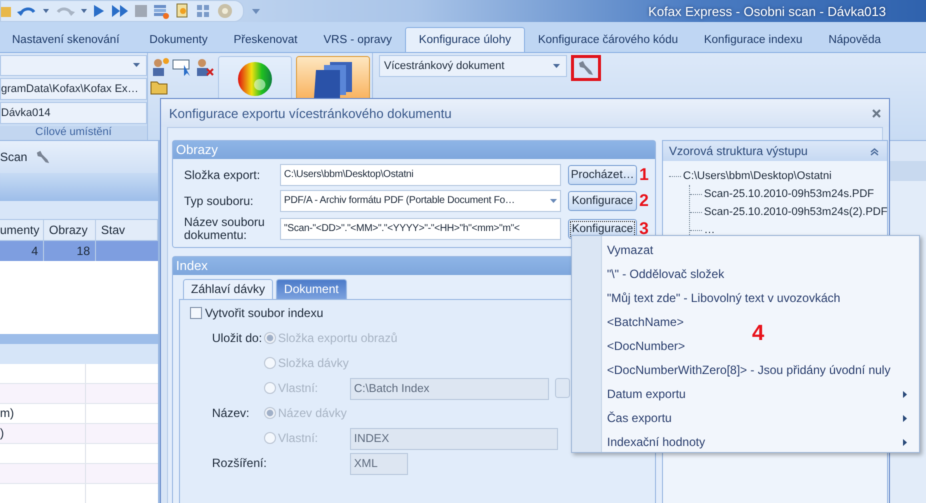  What do you see at coordinates (256, 11) in the screenshot?
I see `customize-caret-icon` at bounding box center [256, 11].